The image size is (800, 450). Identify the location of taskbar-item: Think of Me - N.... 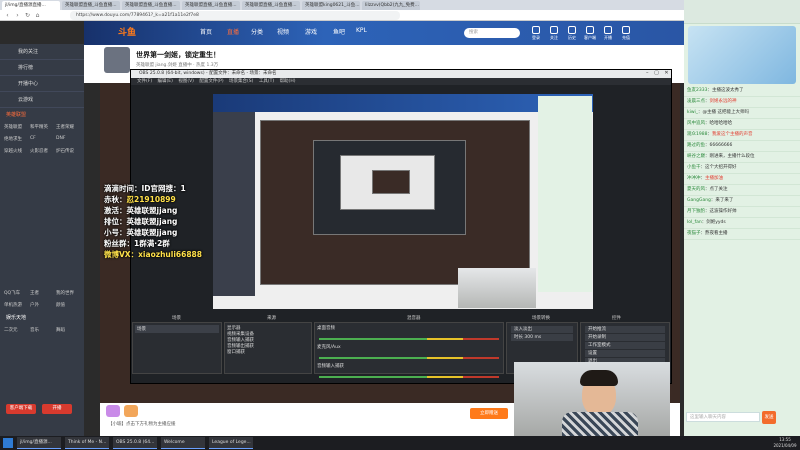
(87, 443).